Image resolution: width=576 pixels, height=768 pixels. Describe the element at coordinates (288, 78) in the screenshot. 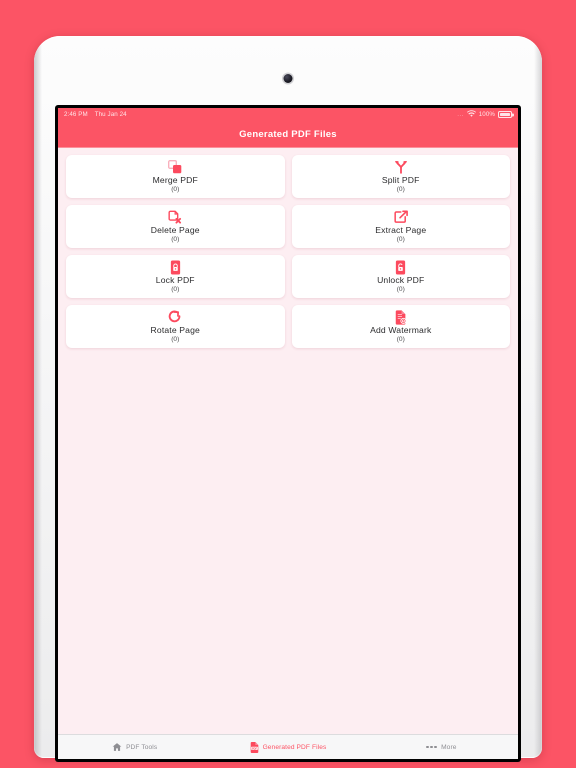

I see `front-camera-icon` at that location.